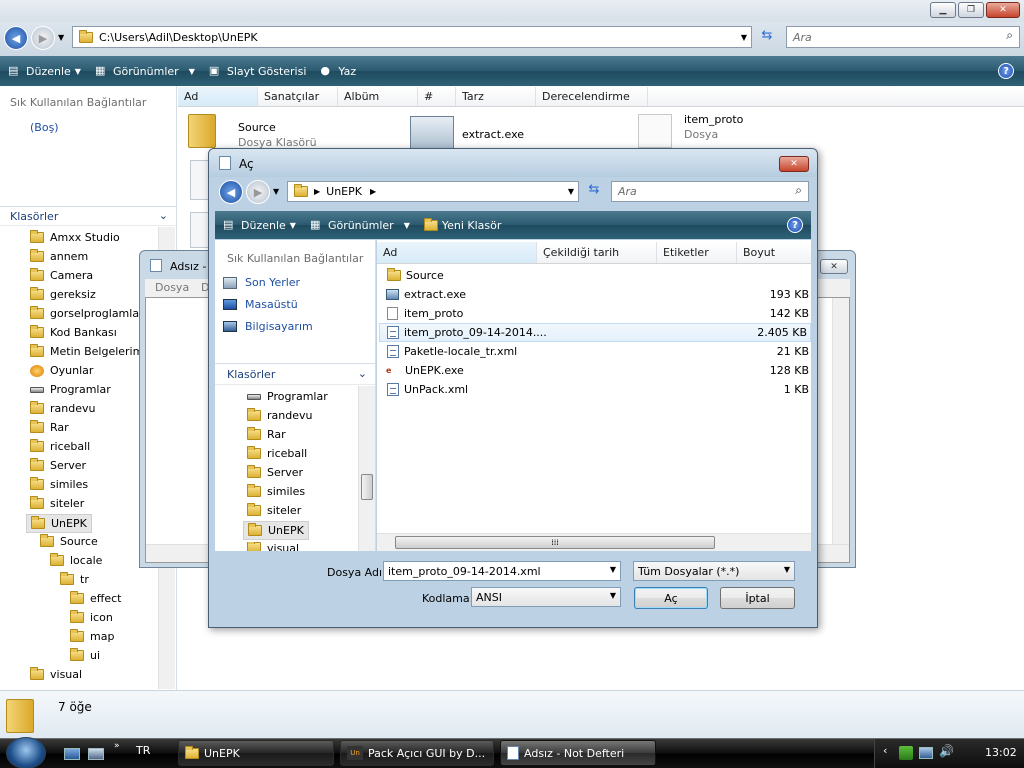  What do you see at coordinates (117, 746) in the screenshot?
I see `quicklaunch-expand-icon: »` at bounding box center [117, 746].